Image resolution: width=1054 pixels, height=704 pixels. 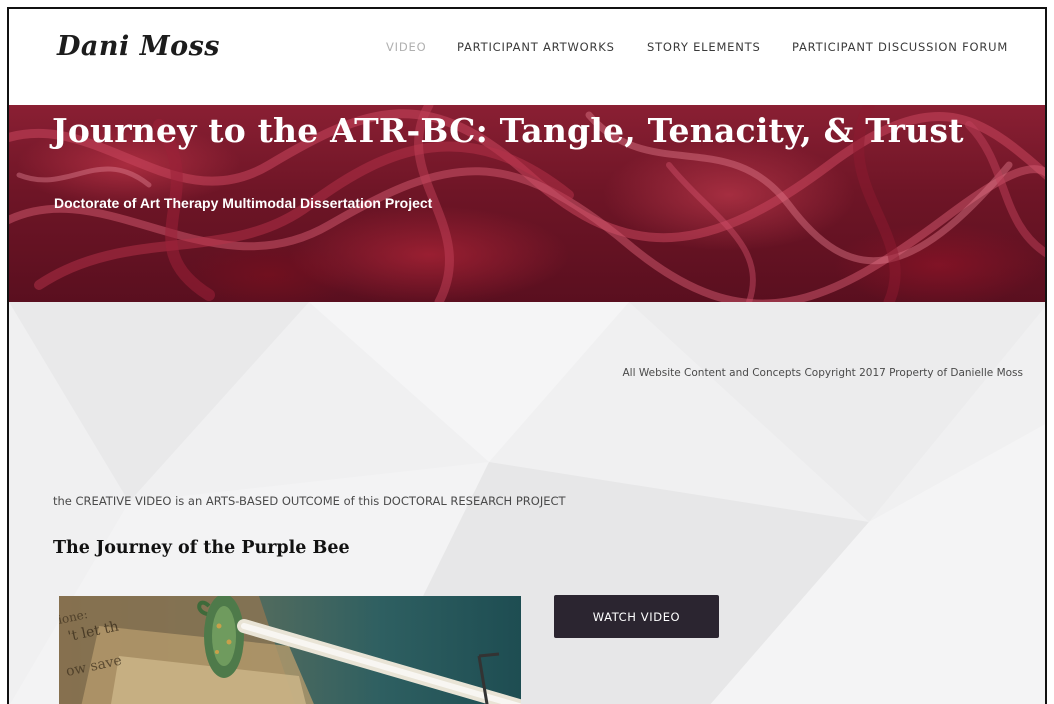 What do you see at coordinates (636, 616) in the screenshot?
I see `watch-video-button: WATCH VIDEO` at bounding box center [636, 616].